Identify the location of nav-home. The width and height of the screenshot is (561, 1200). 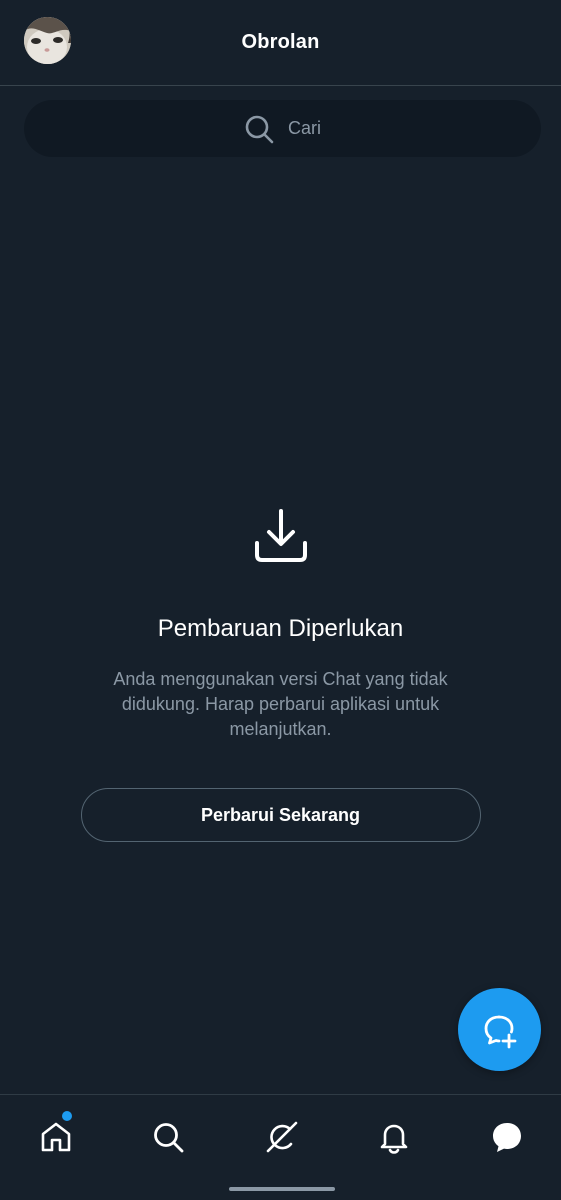
(56, 1137).